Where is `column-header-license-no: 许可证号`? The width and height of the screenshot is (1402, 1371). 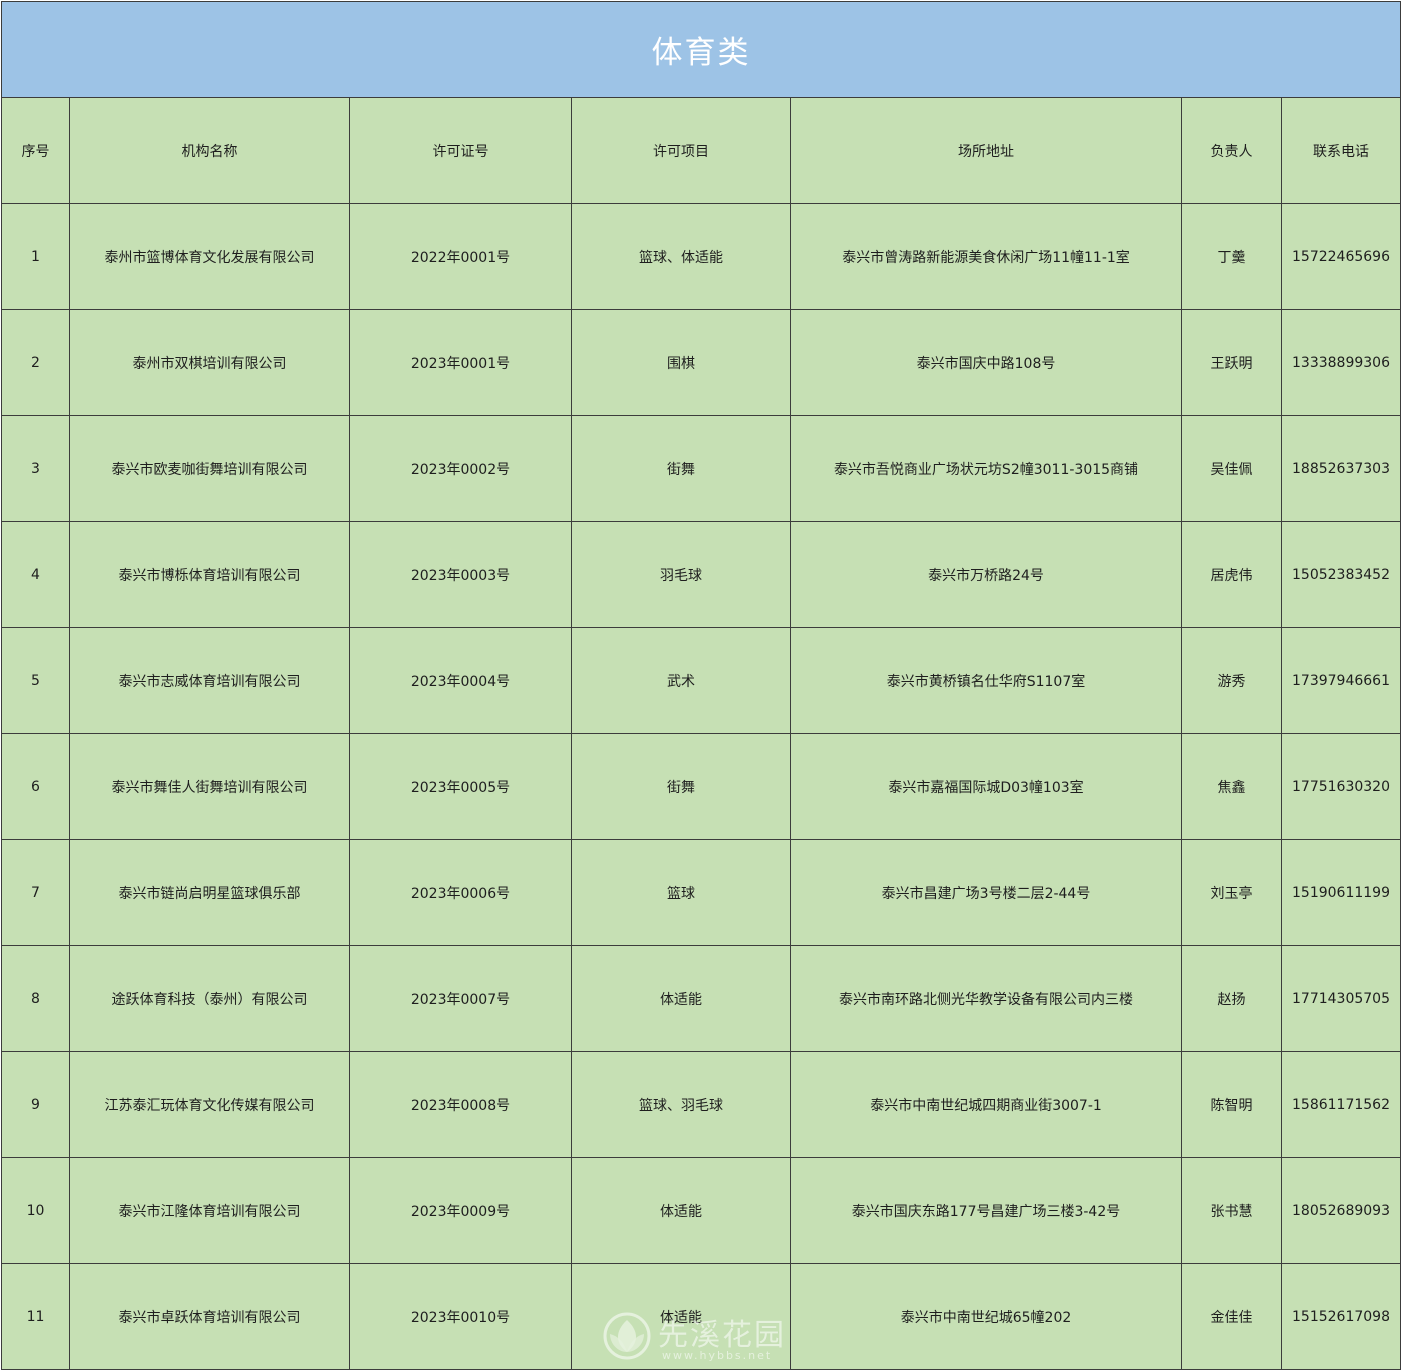 column-header-license-no: 许可证号 is located at coordinates (460, 150).